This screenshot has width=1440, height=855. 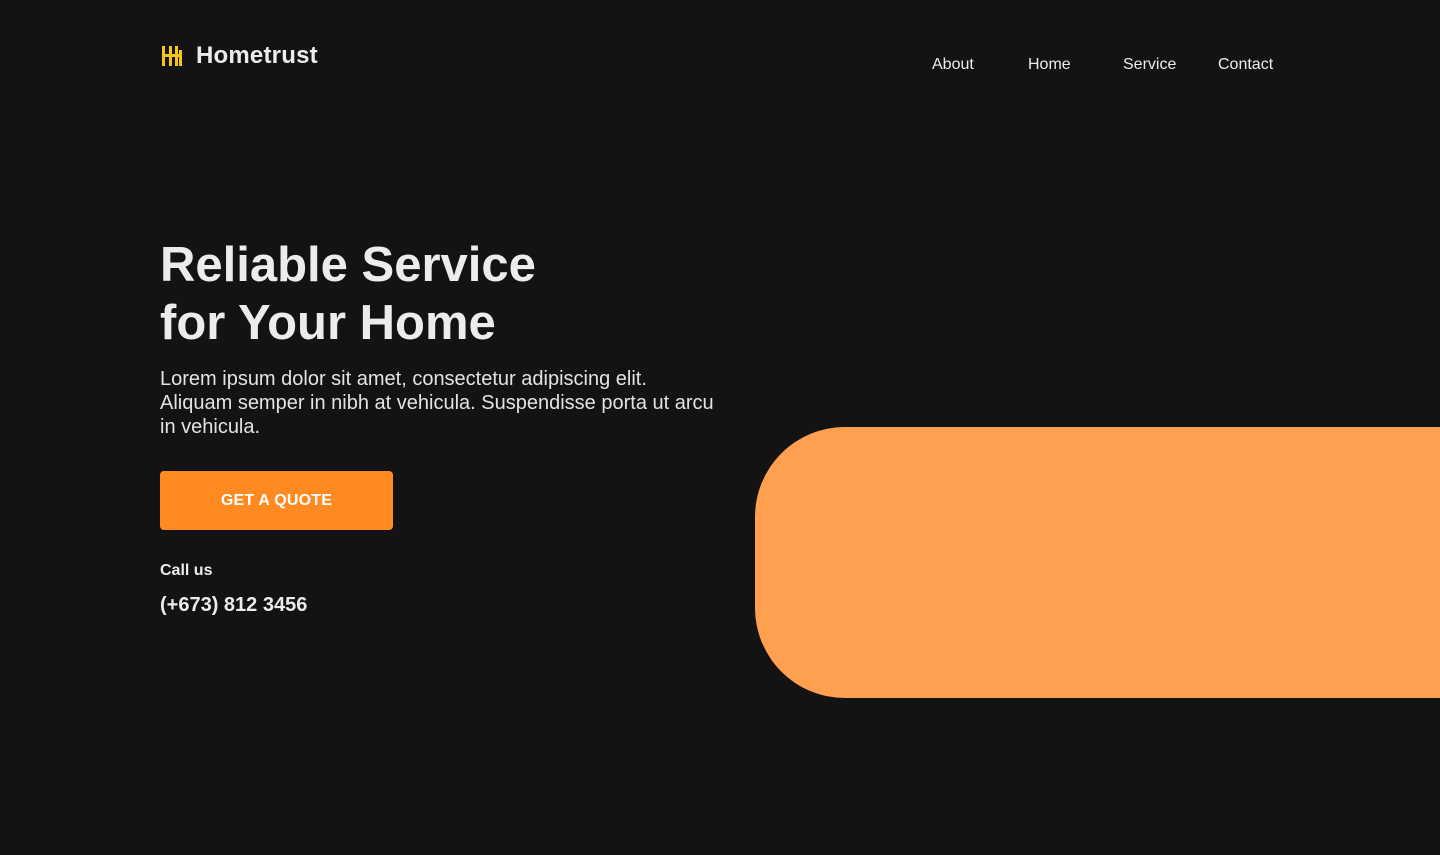 I want to click on hero-title-line-2: for Your Home, so click(x=328, y=323).